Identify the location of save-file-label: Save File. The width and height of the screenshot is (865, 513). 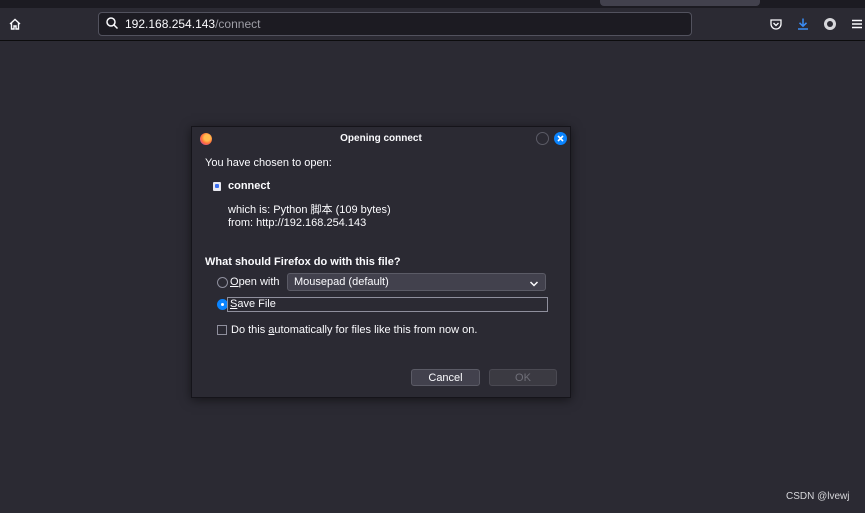
(253, 304).